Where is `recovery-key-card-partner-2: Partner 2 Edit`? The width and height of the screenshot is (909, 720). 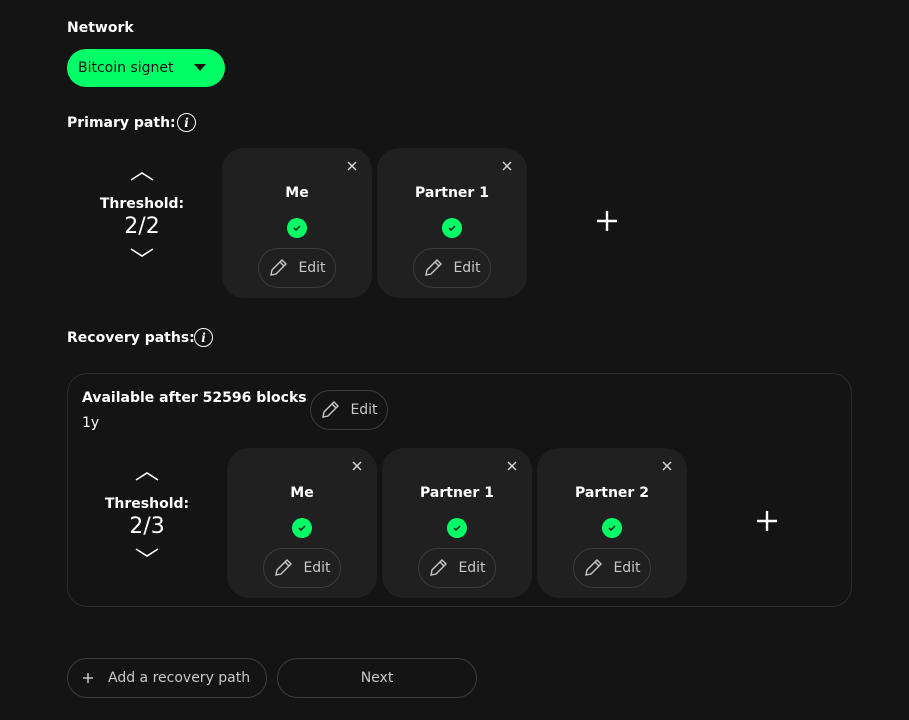
recovery-key-card-partner-2: Partner 2 Edit is located at coordinates (612, 523).